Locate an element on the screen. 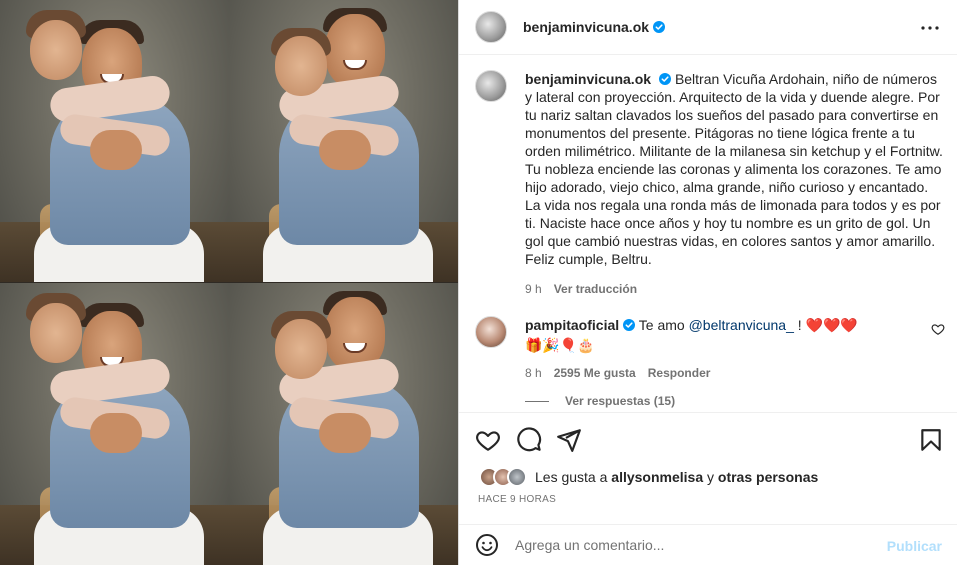  commenter-username: pampitaoficial is located at coordinates (572, 325).